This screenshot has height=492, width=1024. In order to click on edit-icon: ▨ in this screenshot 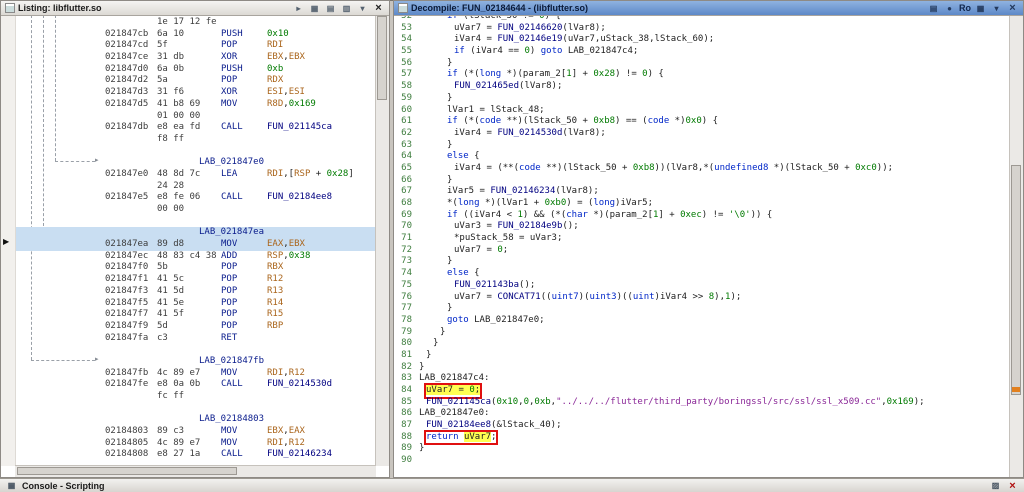, I will do `click(995, 485)`.